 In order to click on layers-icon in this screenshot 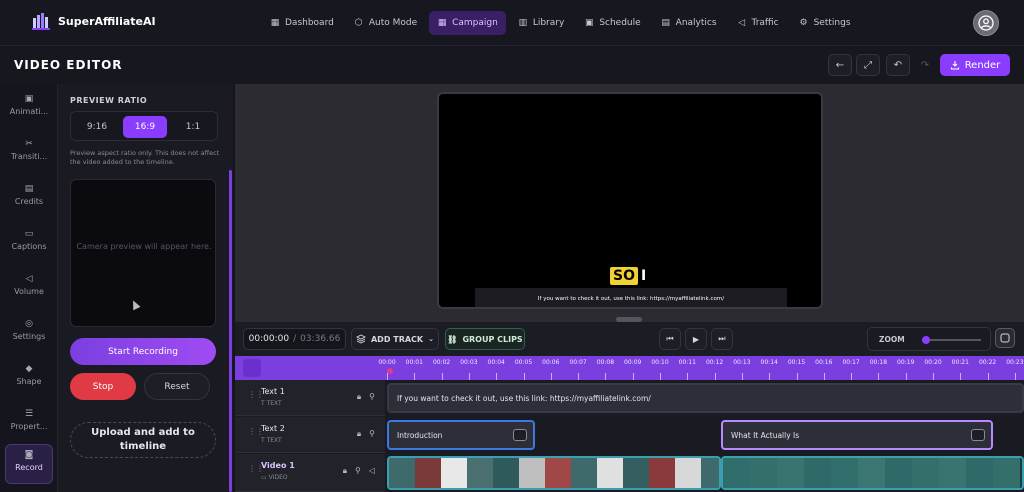, I will do `click(252, 368)`.